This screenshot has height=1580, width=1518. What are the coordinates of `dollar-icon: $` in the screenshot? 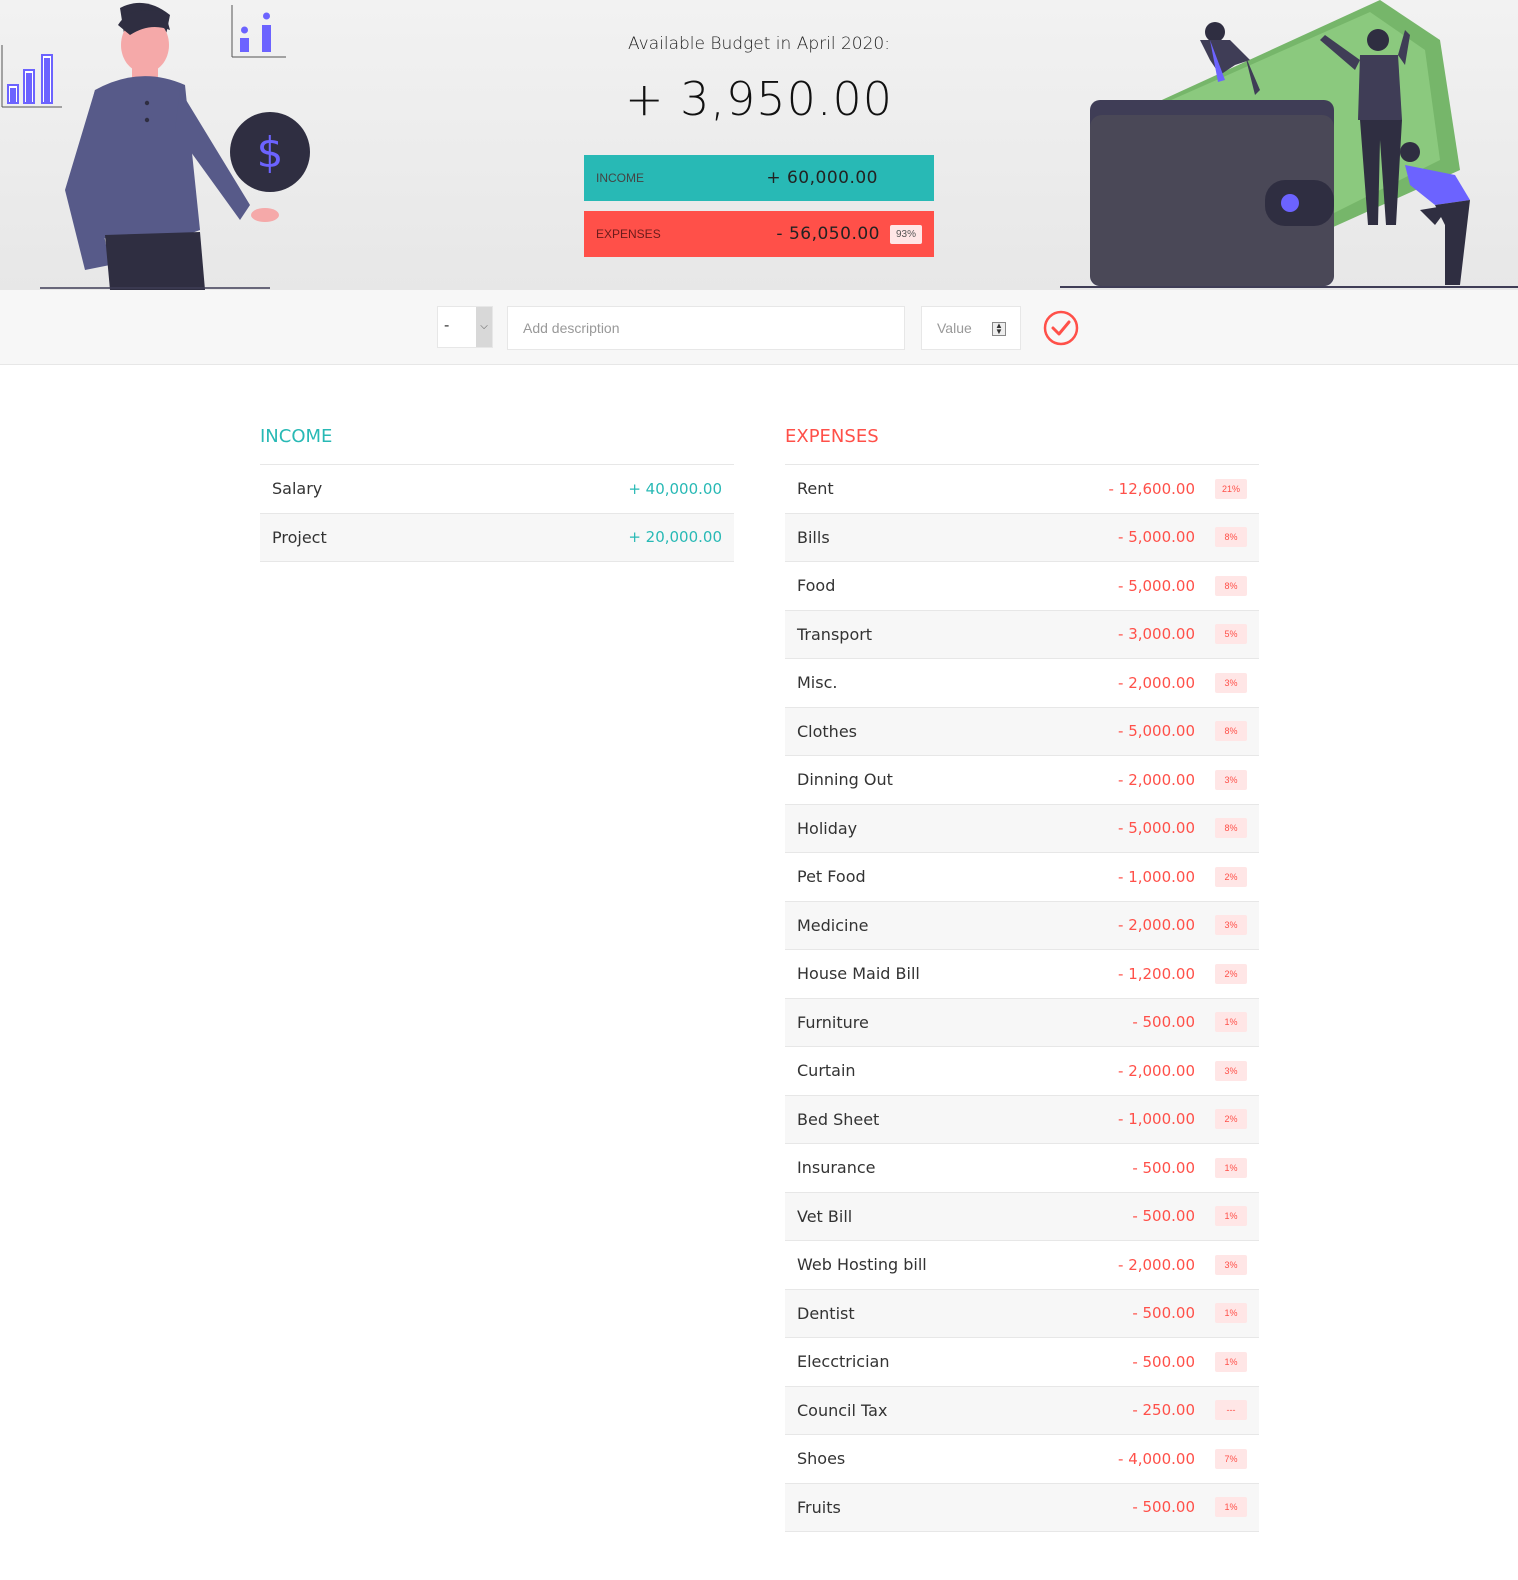 It's located at (270, 152).